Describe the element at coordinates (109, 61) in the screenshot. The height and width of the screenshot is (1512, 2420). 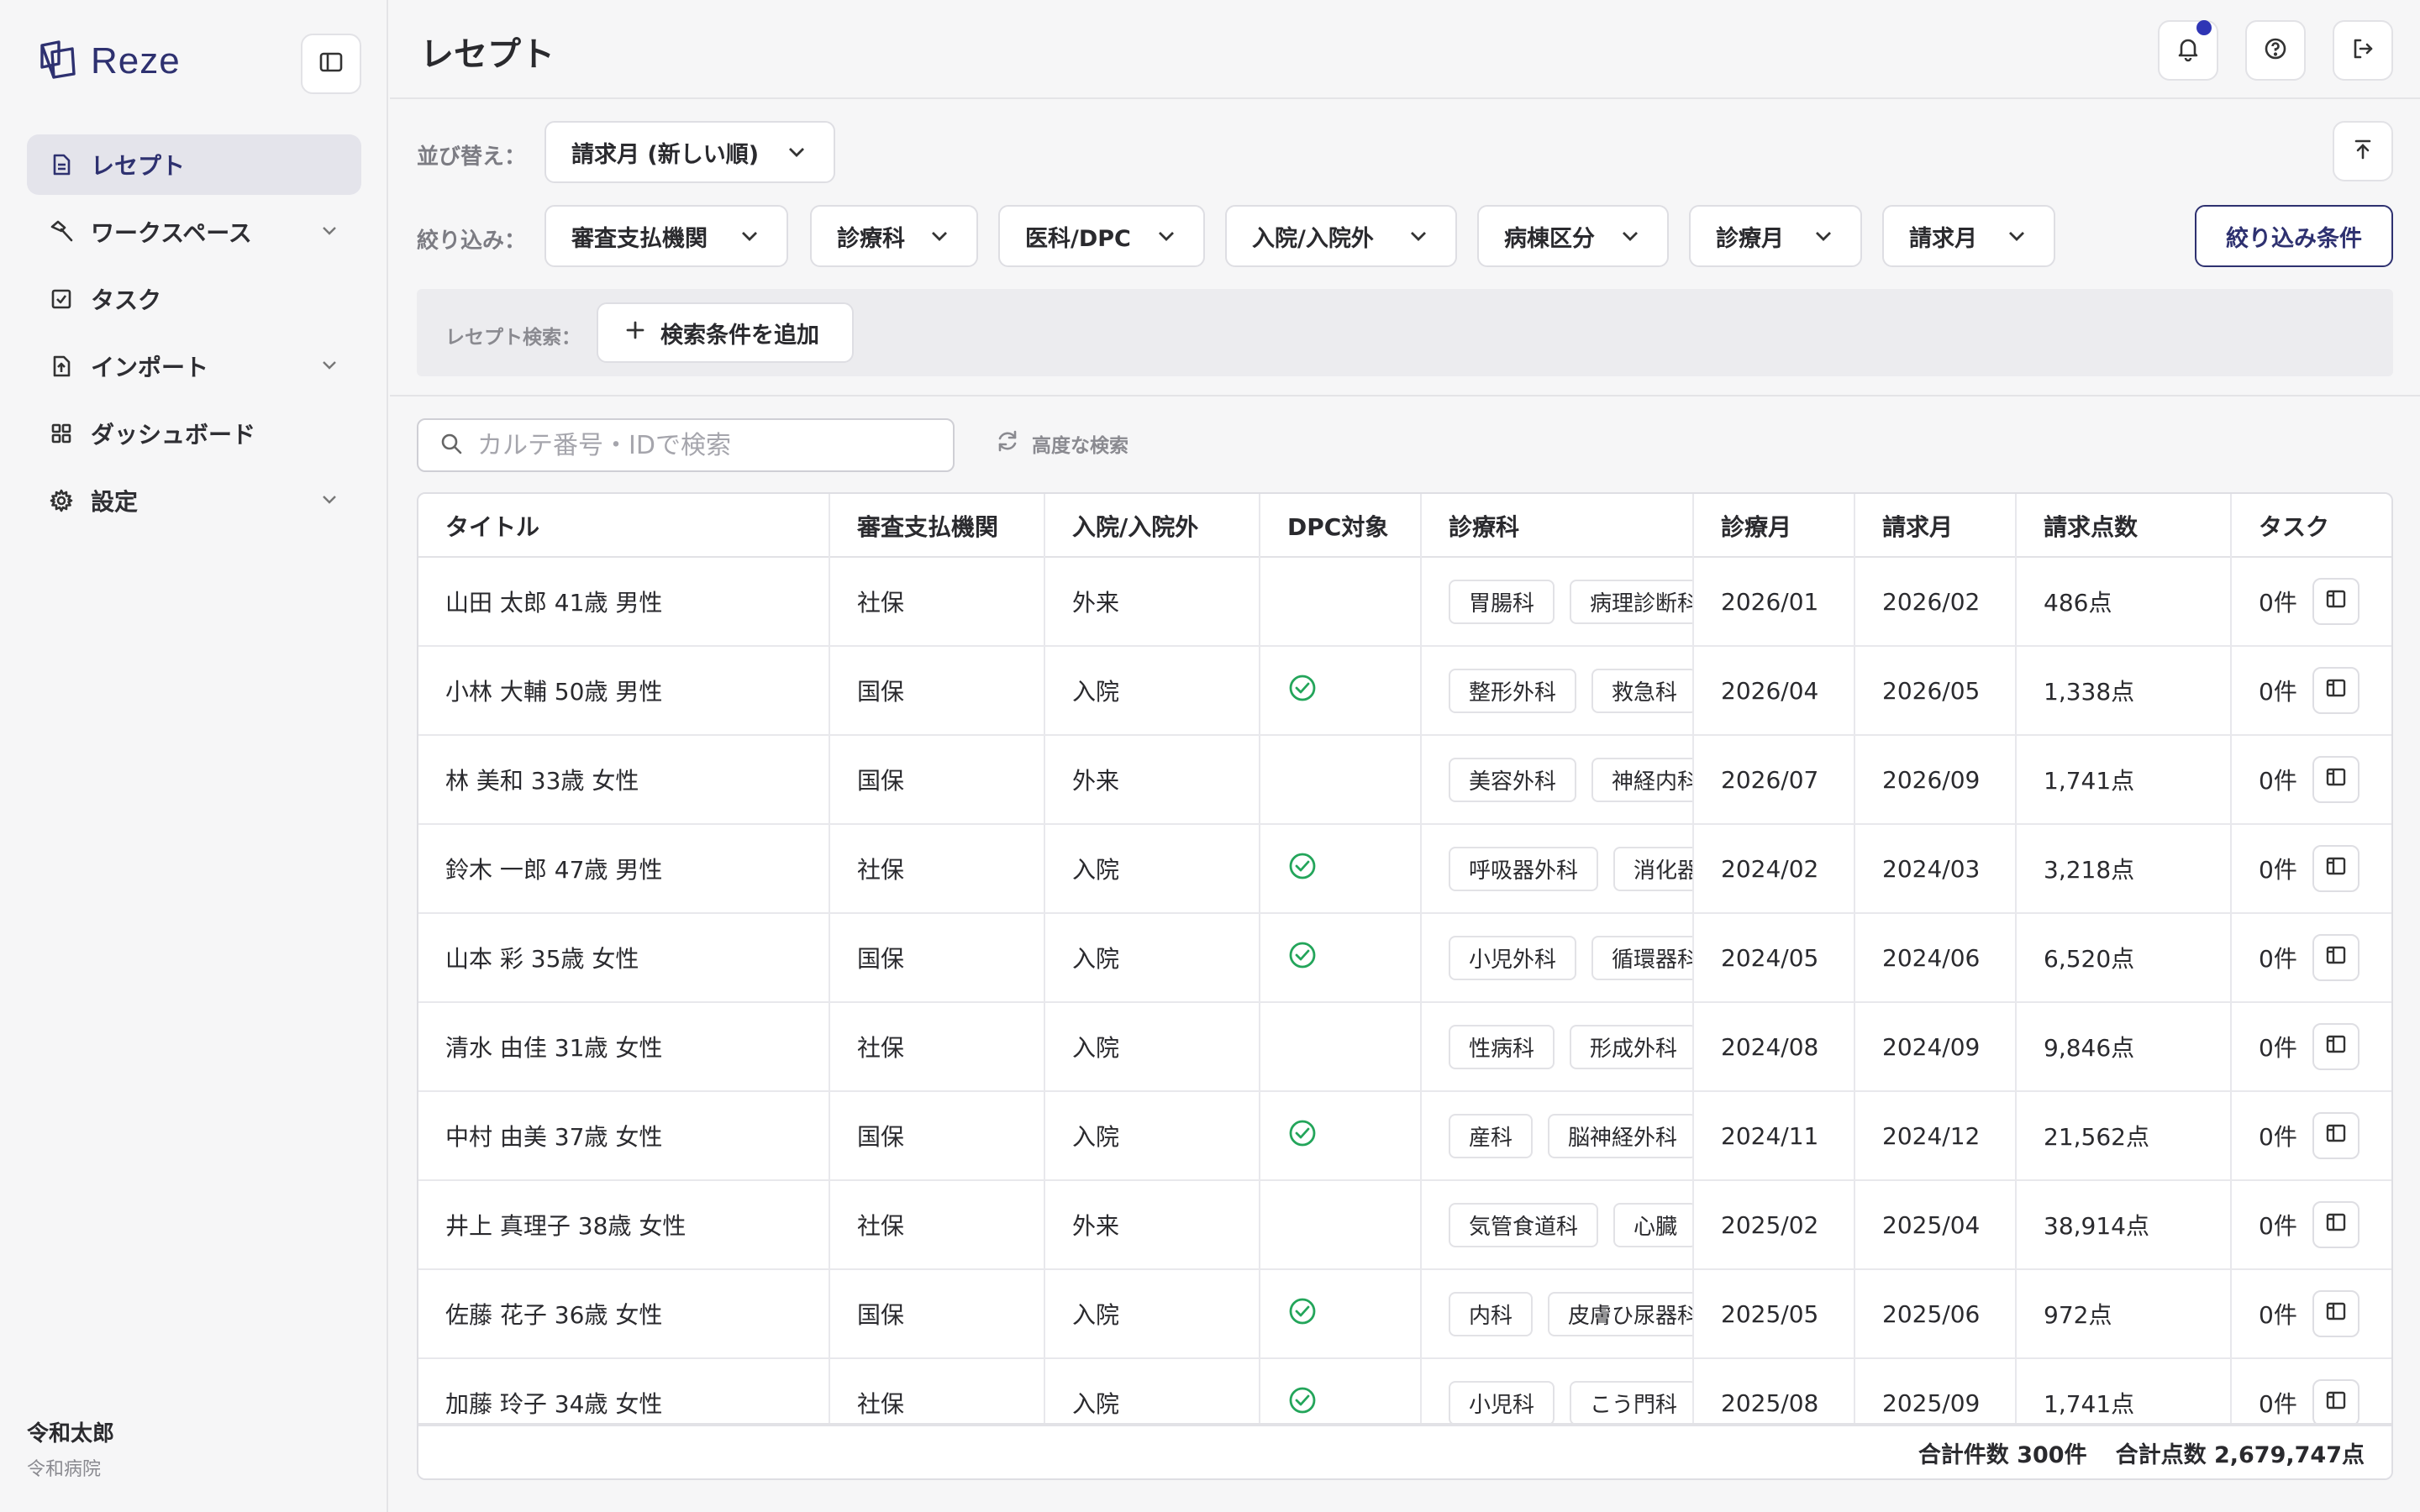
I see `app-logo: Reze` at that location.